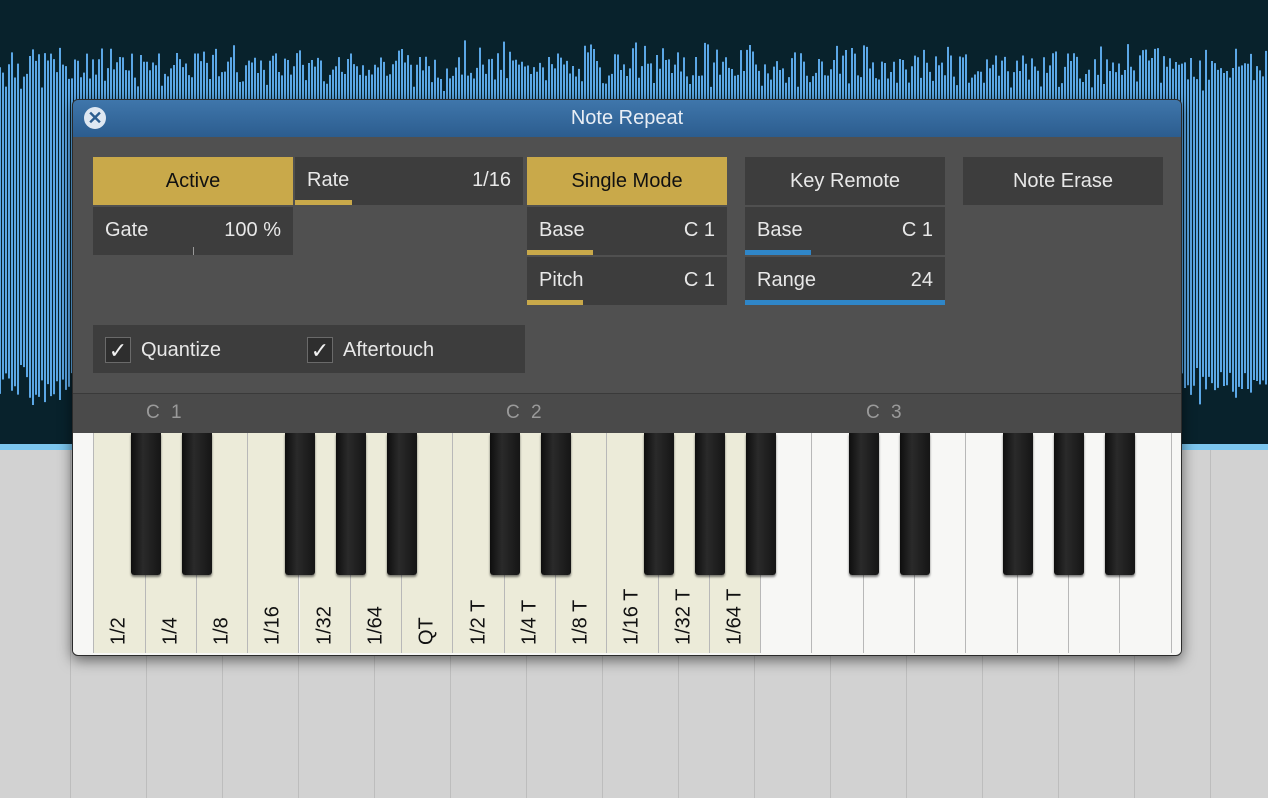 The width and height of the screenshot is (1268, 798). I want to click on key-label: 1/8, so click(221, 631).